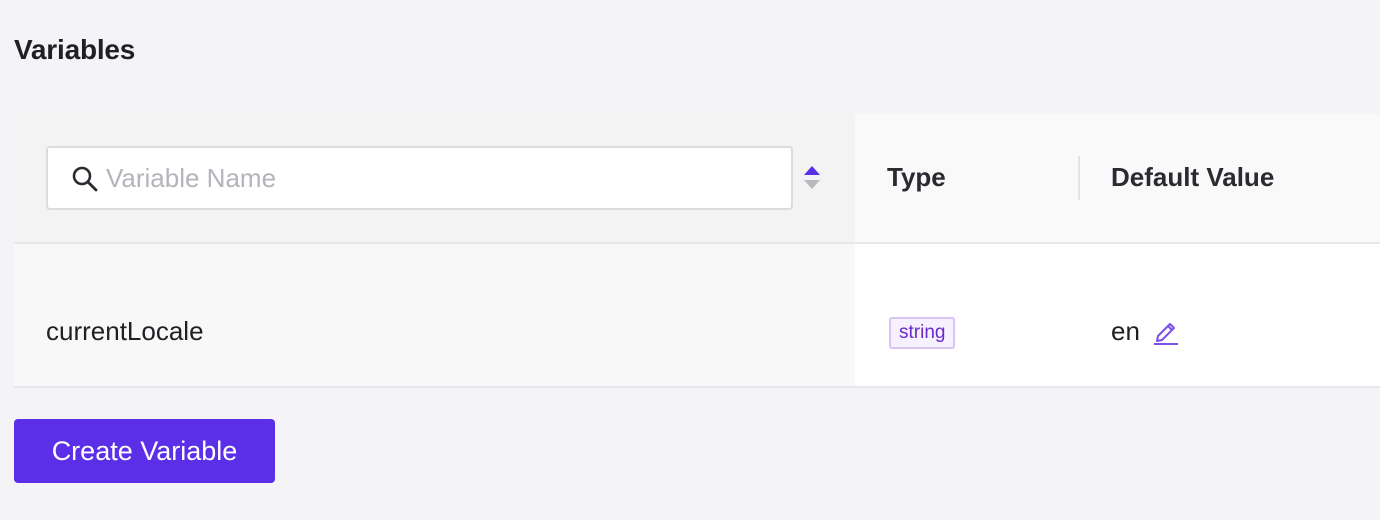 The width and height of the screenshot is (1380, 520). I want to click on pencil-edit-icon, so click(1166, 331).